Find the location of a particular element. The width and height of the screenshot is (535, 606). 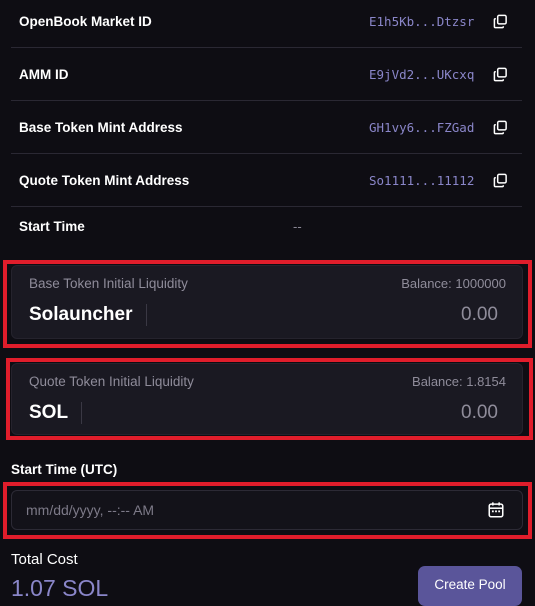

info-row-start-time: Start Time -- is located at coordinates (266, 227).